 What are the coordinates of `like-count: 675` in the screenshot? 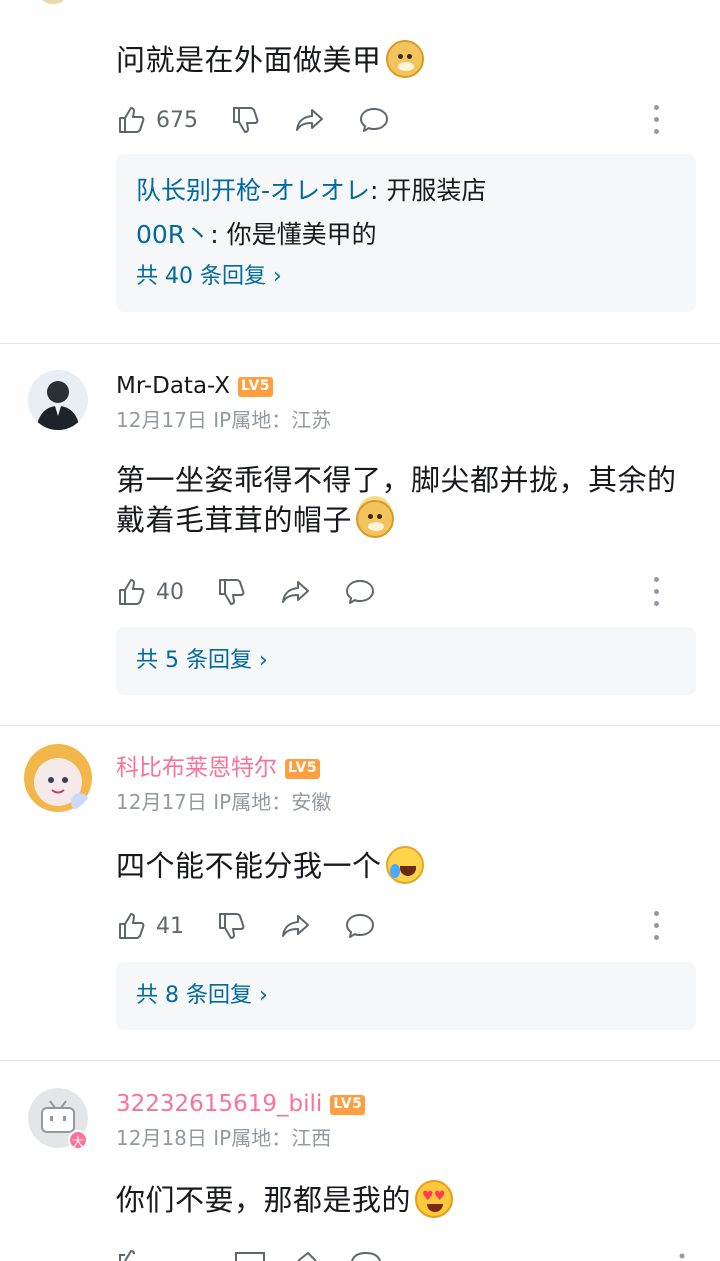 It's located at (177, 120).